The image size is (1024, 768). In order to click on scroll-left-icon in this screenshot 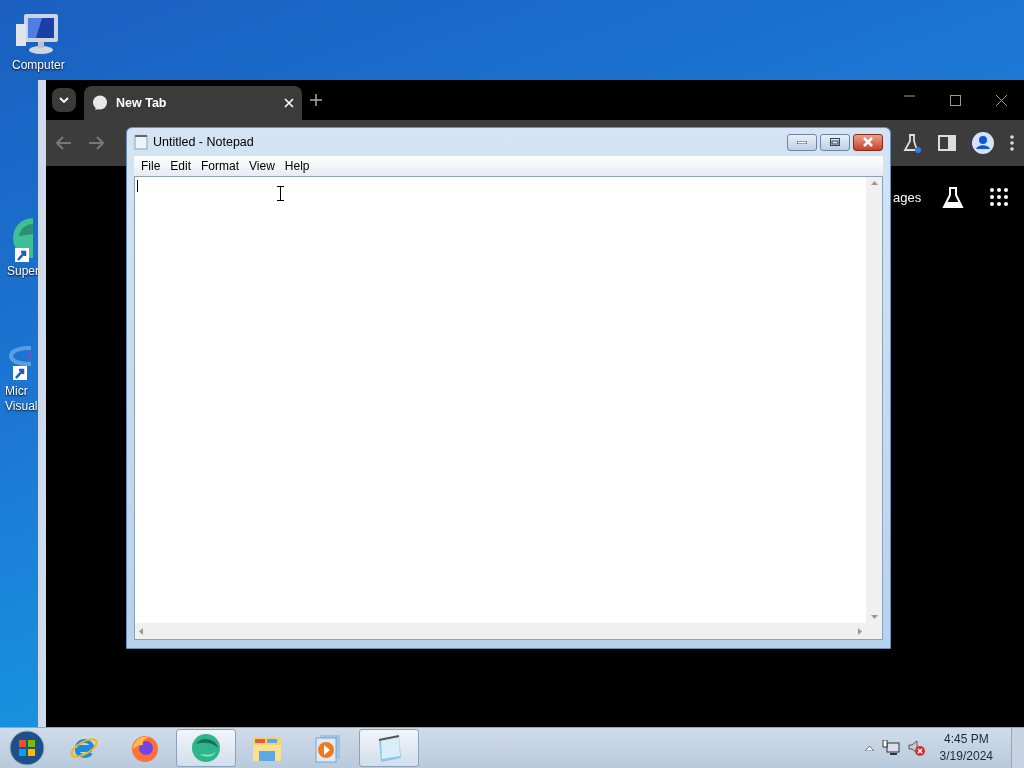, I will do `click(141, 631)`.